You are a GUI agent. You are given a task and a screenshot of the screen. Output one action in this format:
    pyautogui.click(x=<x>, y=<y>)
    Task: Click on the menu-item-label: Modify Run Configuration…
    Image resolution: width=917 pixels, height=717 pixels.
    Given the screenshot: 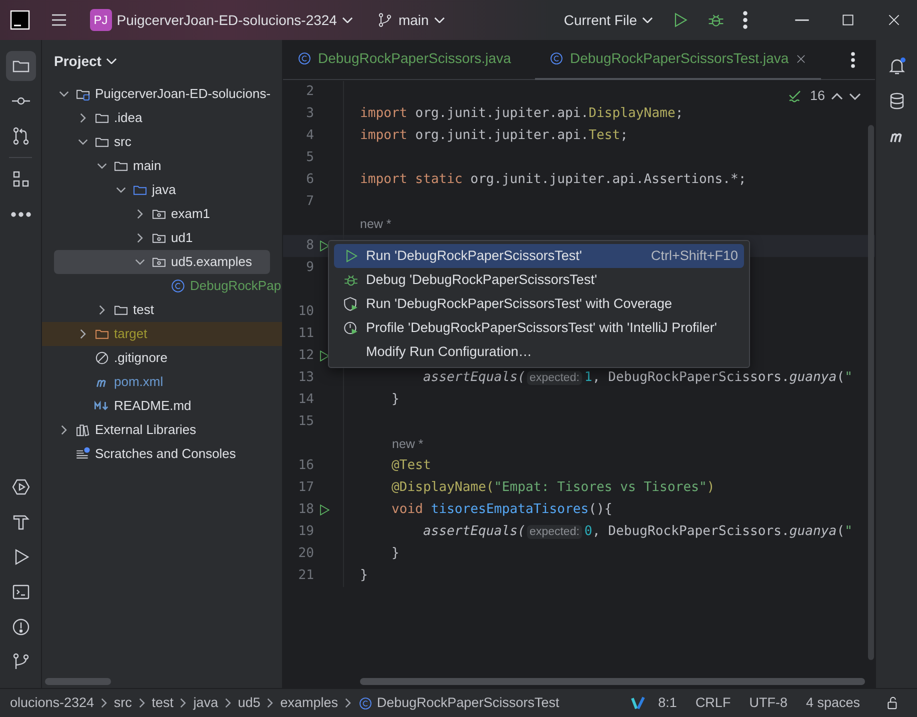 What is the action you would take?
    pyautogui.click(x=449, y=351)
    